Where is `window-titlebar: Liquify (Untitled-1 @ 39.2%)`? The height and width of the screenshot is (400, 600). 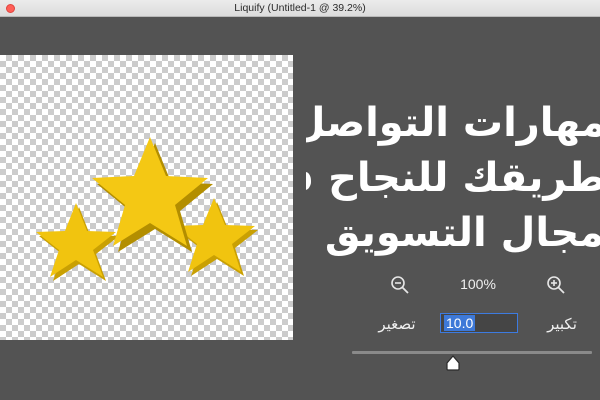 window-titlebar: Liquify (Untitled-1 @ 39.2%) is located at coordinates (300, 8).